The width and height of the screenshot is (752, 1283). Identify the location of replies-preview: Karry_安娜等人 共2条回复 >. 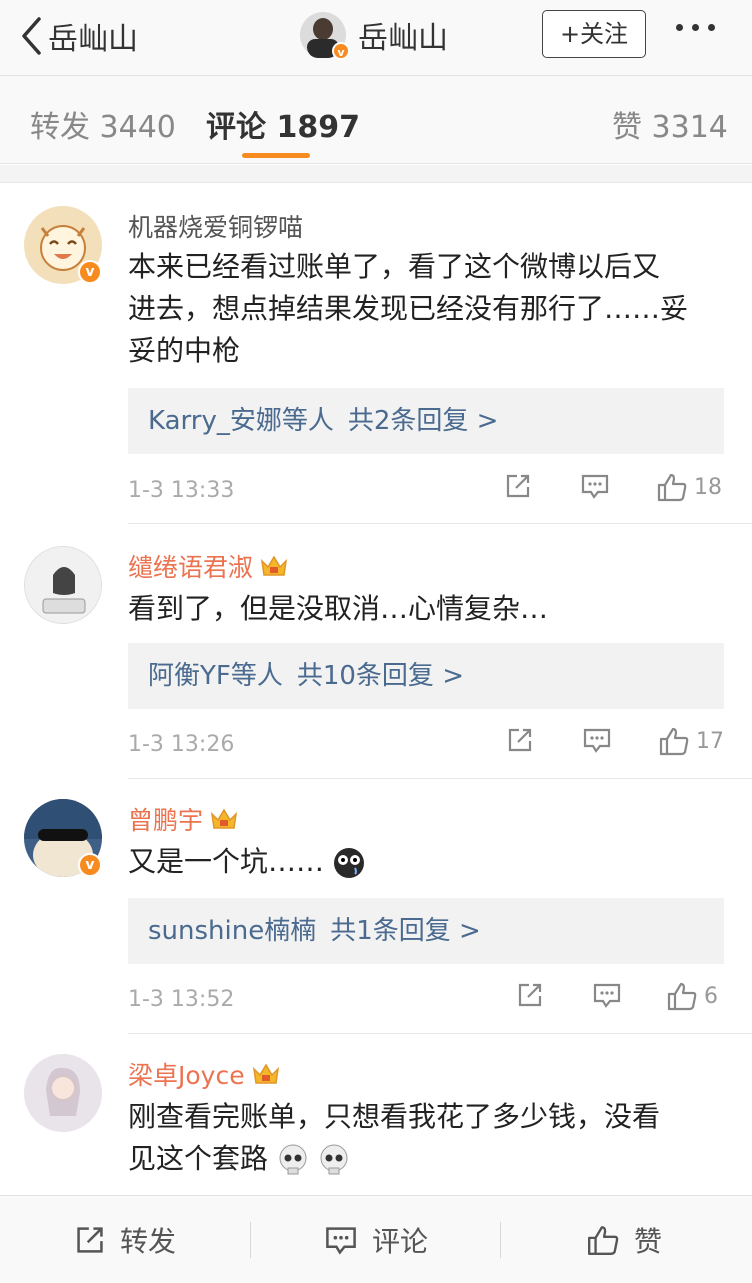
(426, 421).